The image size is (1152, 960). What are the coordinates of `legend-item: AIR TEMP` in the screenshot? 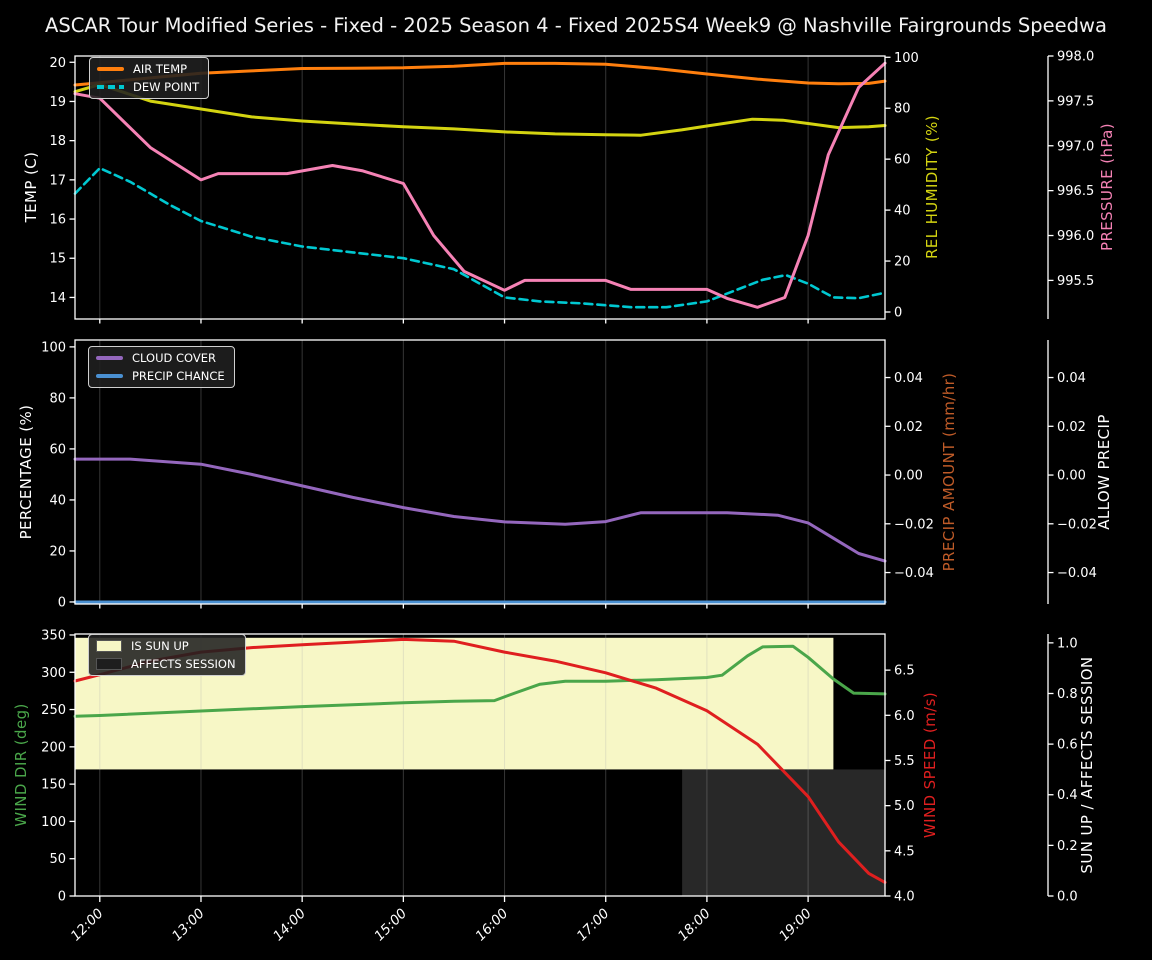 It's located at (148, 69).